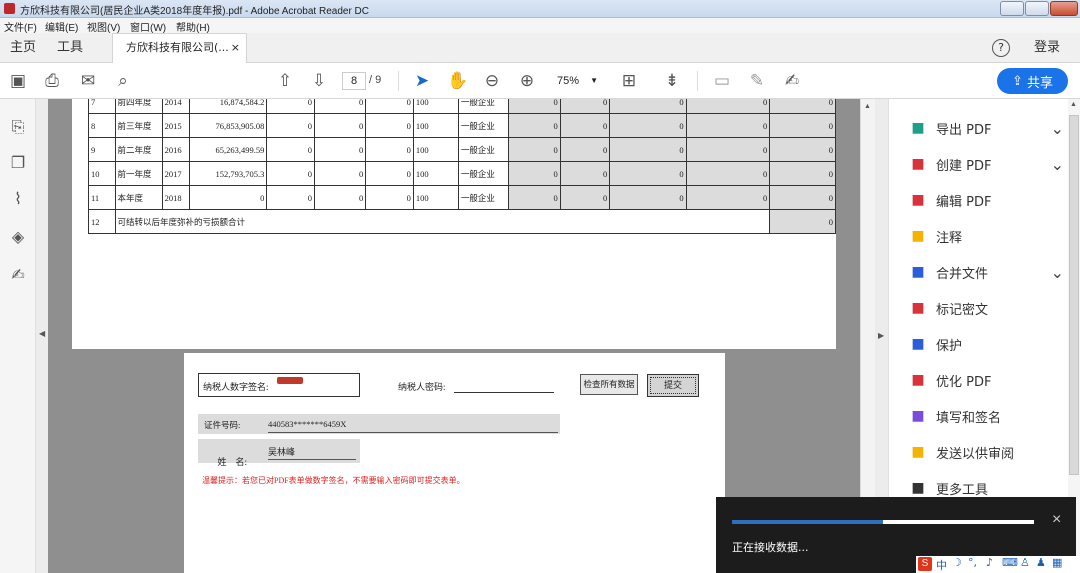 Image resolution: width=1080 pixels, height=573 pixels. Describe the element at coordinates (282, 452) in the screenshot. I see `name-value: 吴林峰` at that location.